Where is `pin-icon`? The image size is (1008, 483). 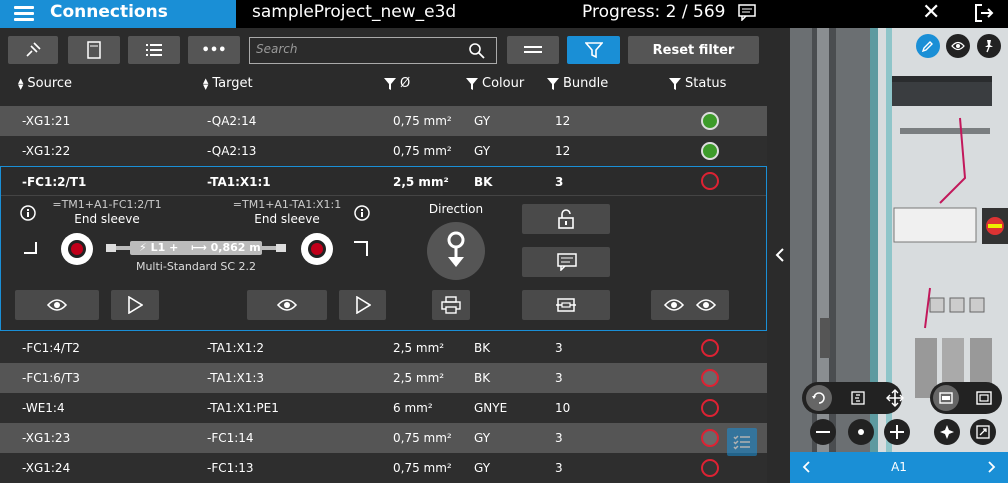 pin-icon is located at coordinates (989, 46).